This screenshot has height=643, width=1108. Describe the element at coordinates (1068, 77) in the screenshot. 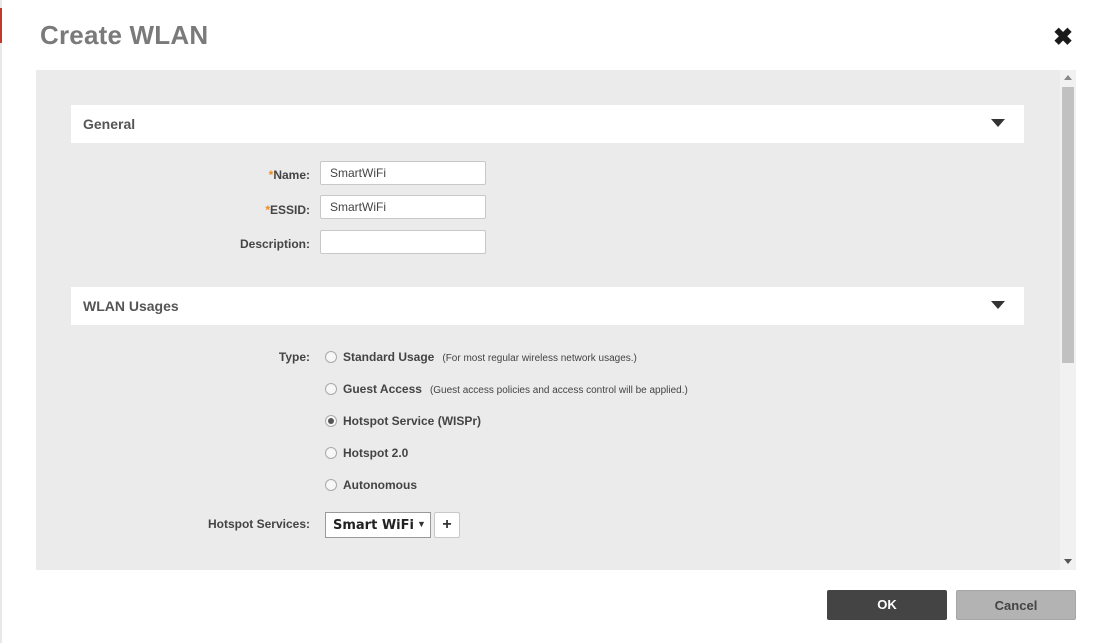

I see `scroll-up-icon` at that location.